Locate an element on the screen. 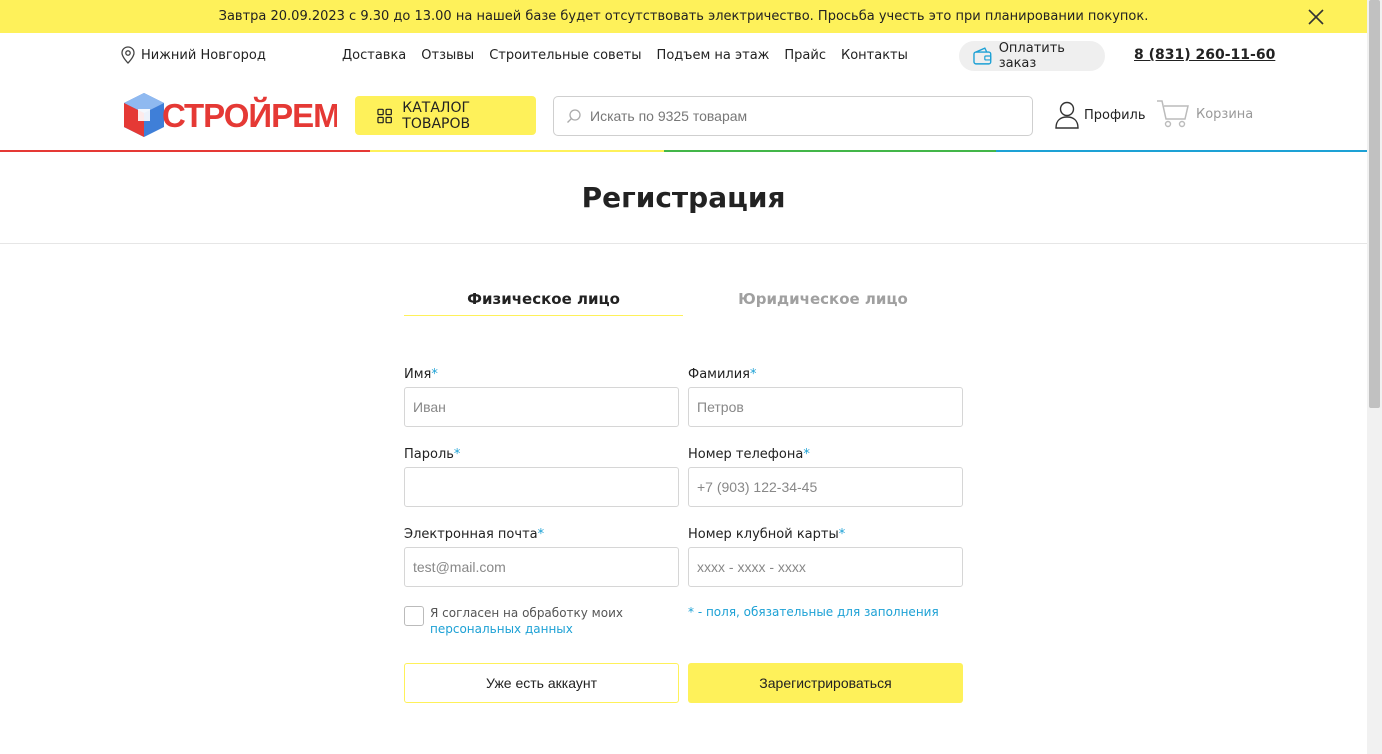 Image resolution: width=1382 pixels, height=754 pixels. nav-floor-lifting: Подъем на этаж is located at coordinates (713, 55).